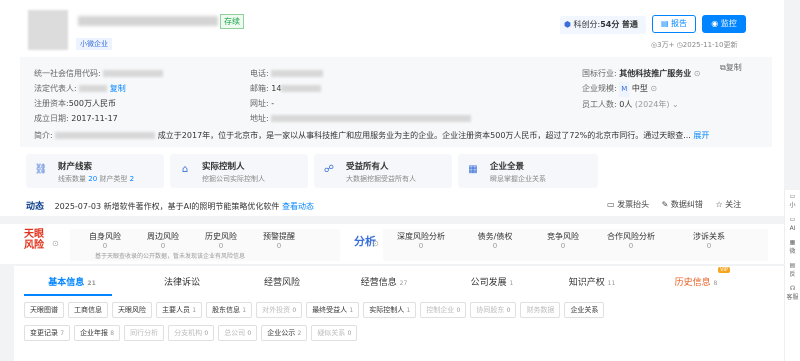 The image size is (800, 361). I want to click on copy-legal-rep: 复制, so click(118, 88).